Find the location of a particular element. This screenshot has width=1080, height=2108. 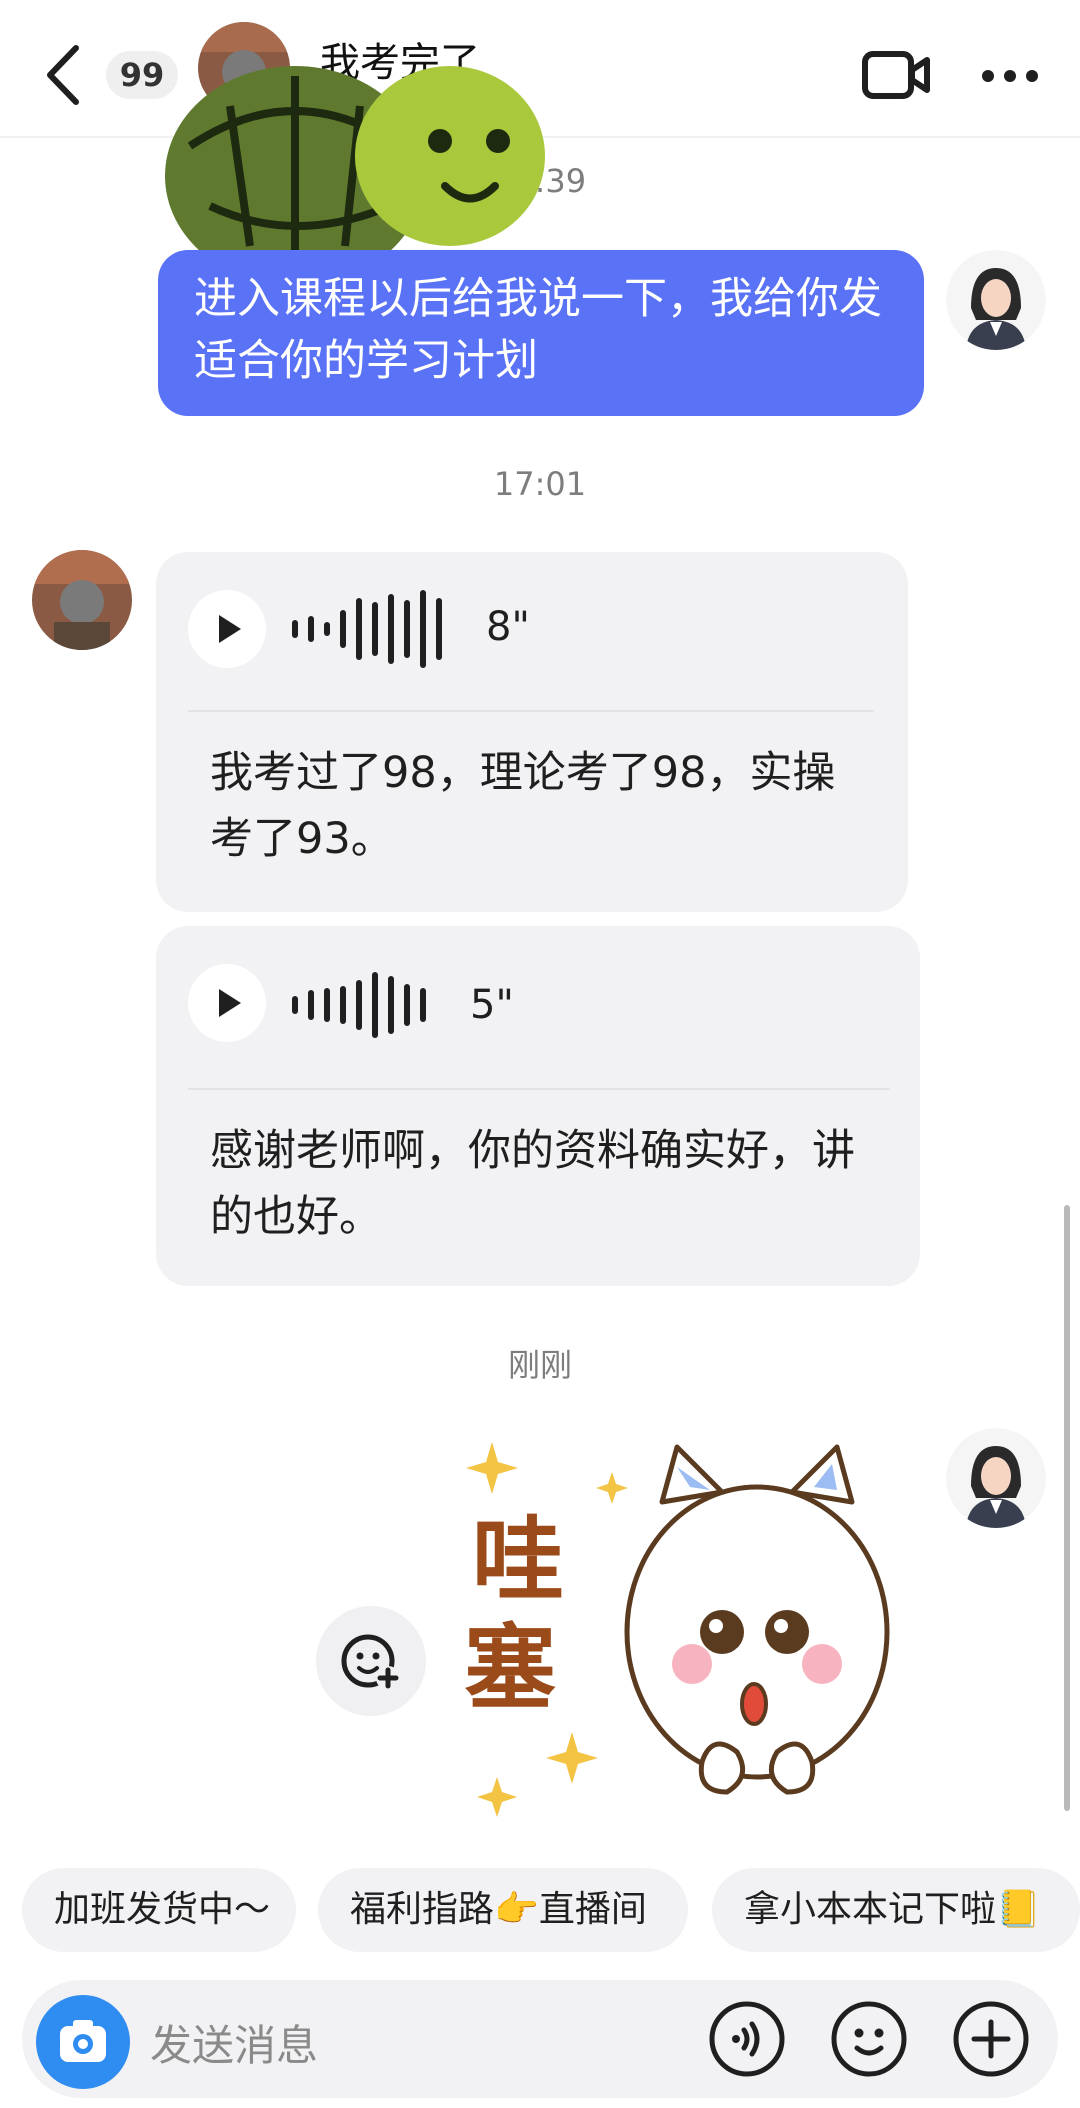

quick-reply-chip: 福利指路👉直播间 is located at coordinates (503, 1910).